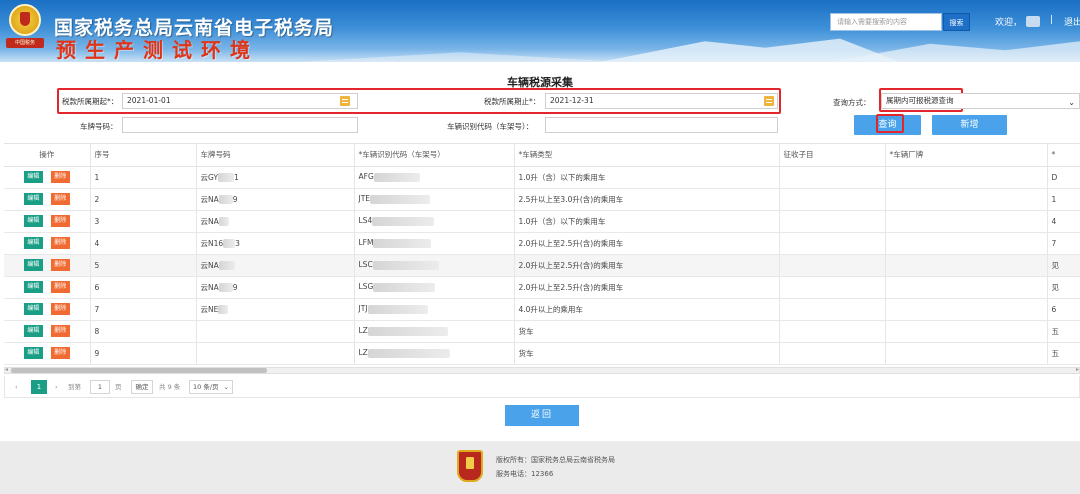  I want to click on horizontal-scrollbar: ◂ ▸, so click(542, 370).